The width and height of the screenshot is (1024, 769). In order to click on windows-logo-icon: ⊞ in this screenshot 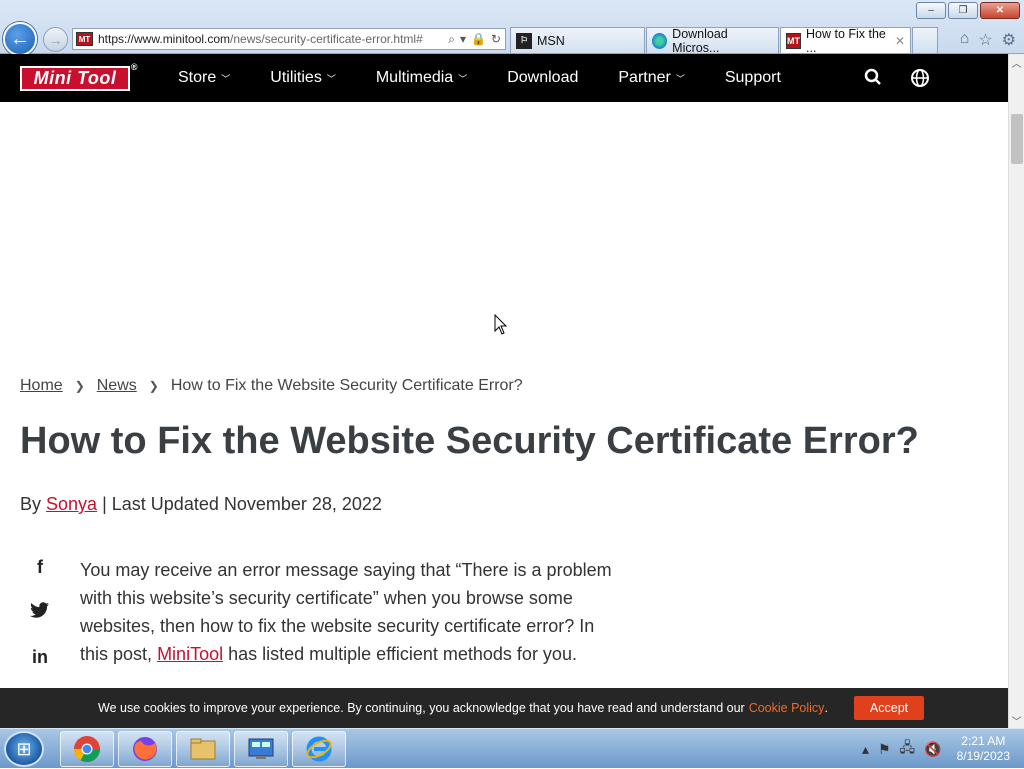, I will do `click(24, 748)`.